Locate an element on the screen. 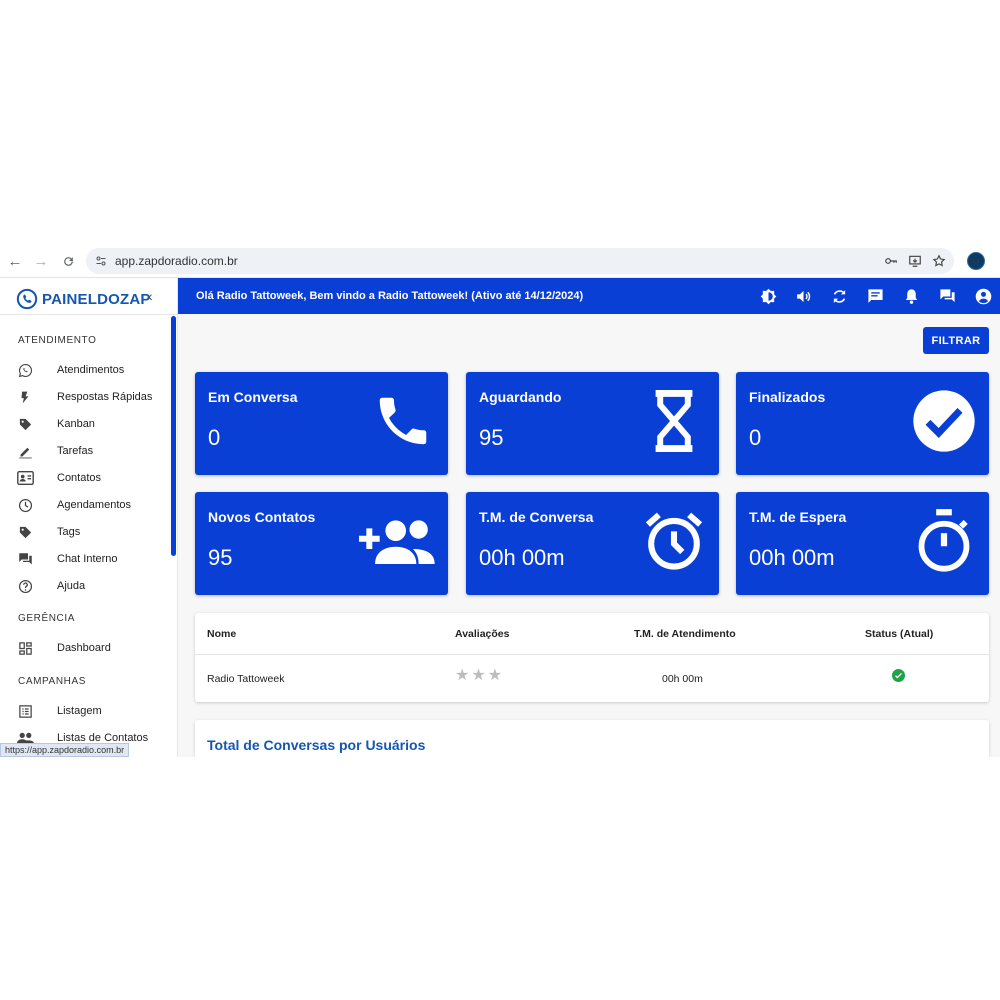 The height and width of the screenshot is (1000, 1000). phone-icon is located at coordinates (403, 421).